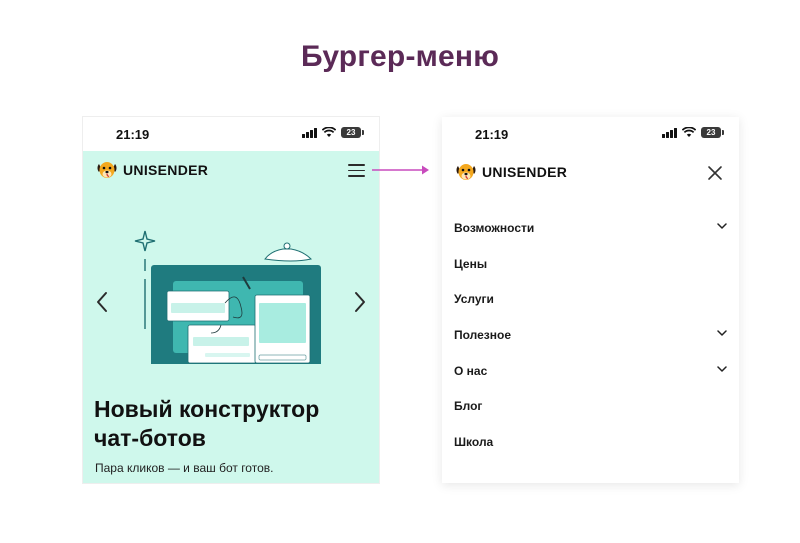  What do you see at coordinates (360, 302) in the screenshot?
I see `chevron-right-icon` at bounding box center [360, 302].